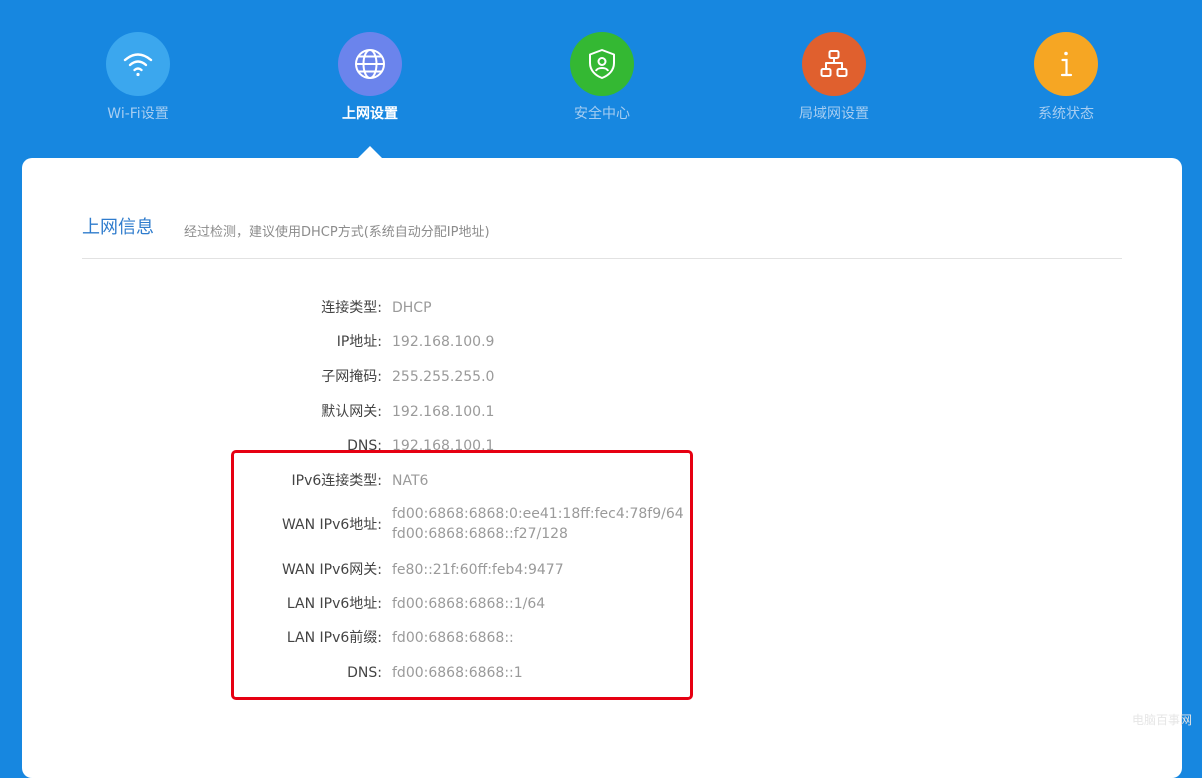 Image resolution: width=1202 pixels, height=778 pixels. What do you see at coordinates (138, 114) in the screenshot?
I see `nav-label-wifi-settings: Wi-Fi设置` at bounding box center [138, 114].